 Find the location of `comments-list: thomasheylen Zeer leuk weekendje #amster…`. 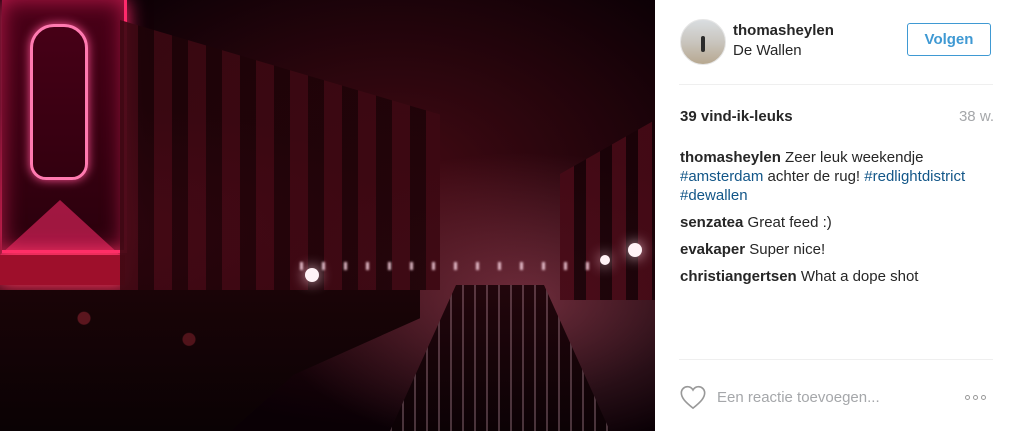

comments-list: thomasheylen Zeer leuk weekendje #amster… is located at coordinates (840, 221).